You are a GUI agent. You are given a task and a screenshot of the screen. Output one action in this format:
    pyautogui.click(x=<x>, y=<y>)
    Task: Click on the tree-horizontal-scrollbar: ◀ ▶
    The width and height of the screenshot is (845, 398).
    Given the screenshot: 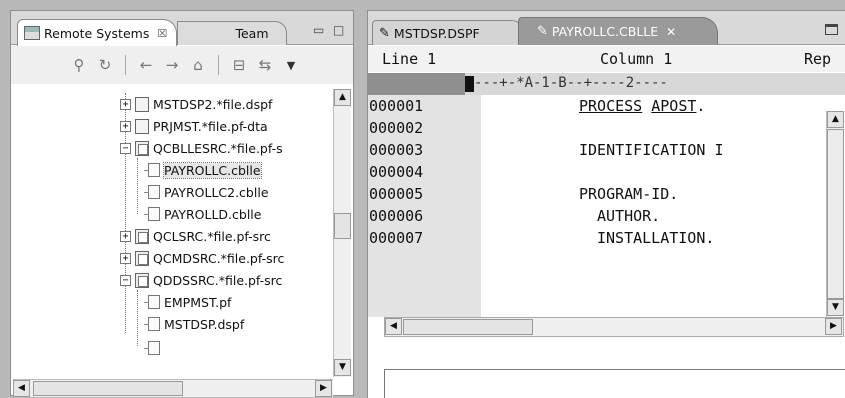 What is the action you would take?
    pyautogui.click(x=173, y=388)
    